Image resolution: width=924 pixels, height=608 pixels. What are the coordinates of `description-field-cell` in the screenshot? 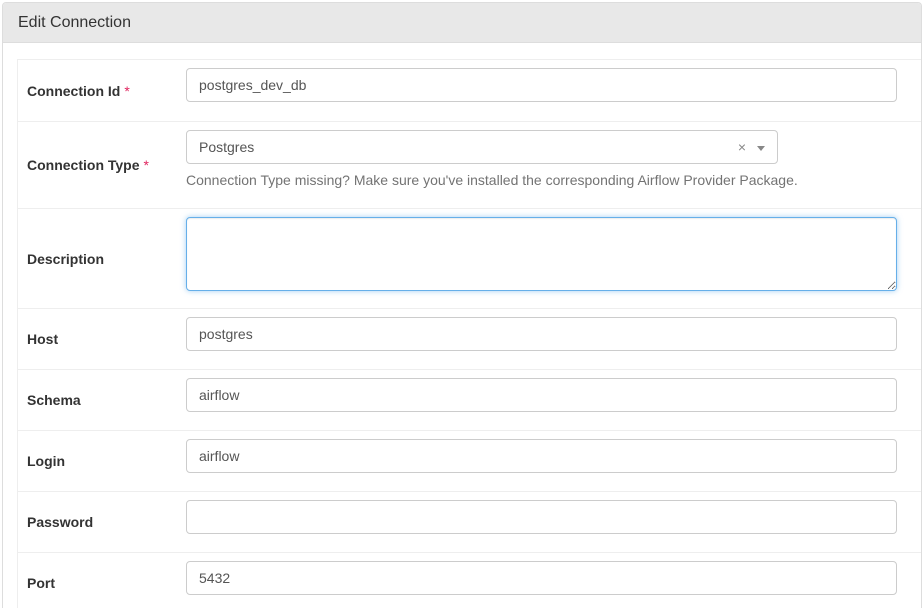 It's located at (553, 258).